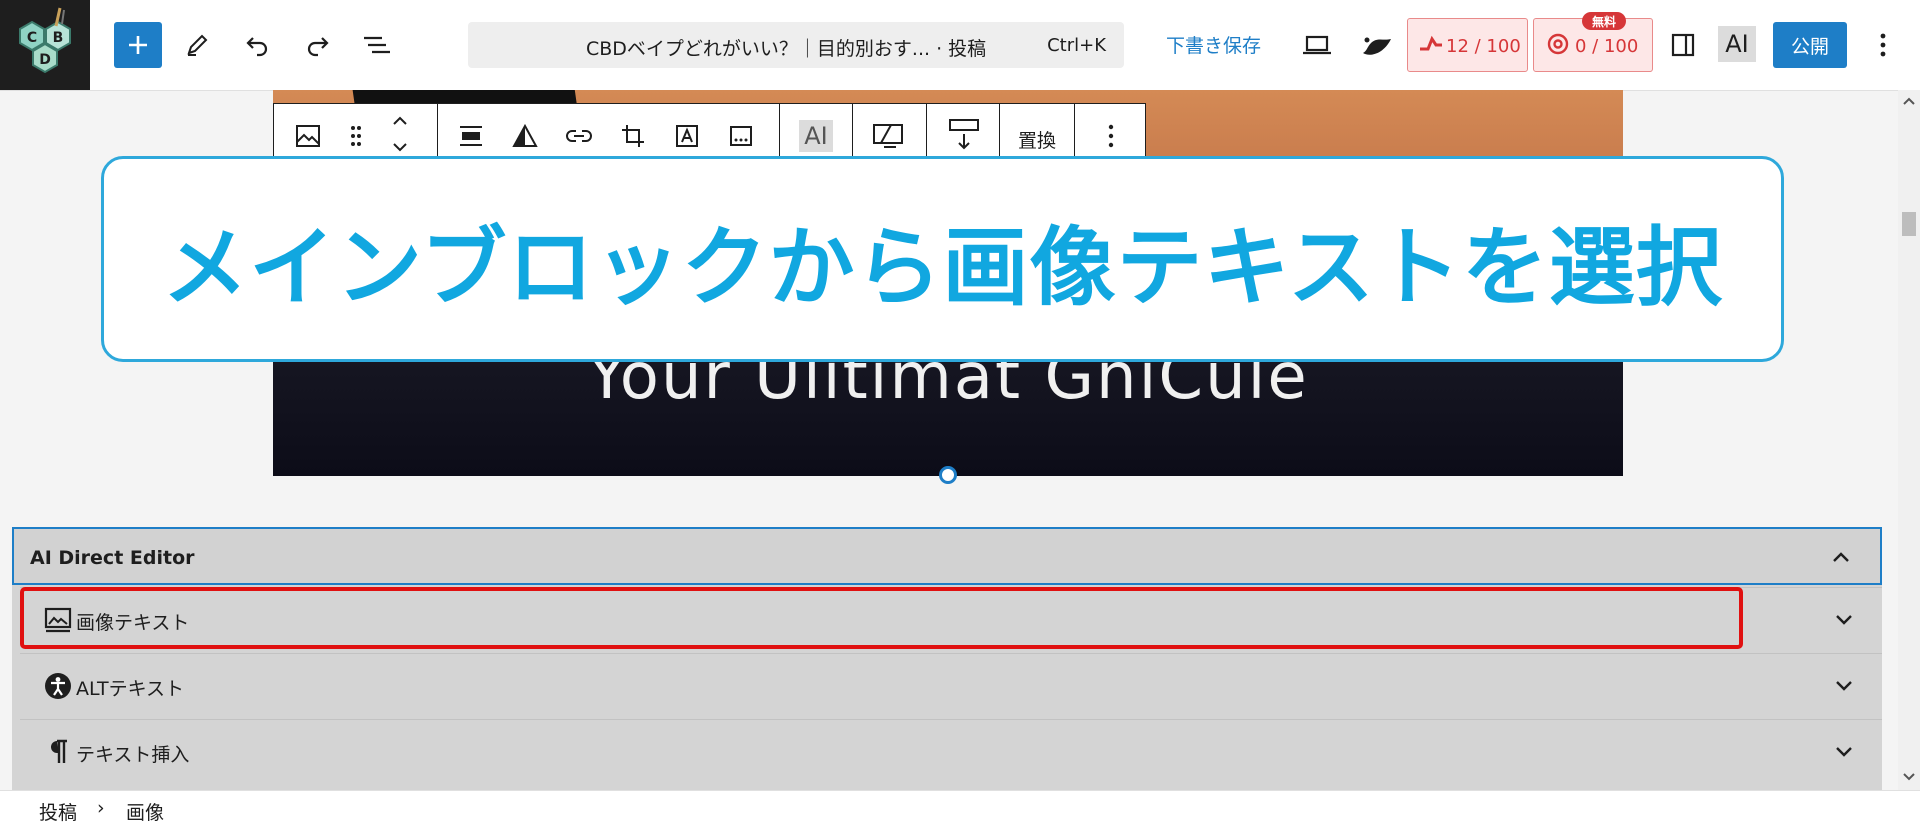  I want to click on pencil-icon, so click(197, 45).